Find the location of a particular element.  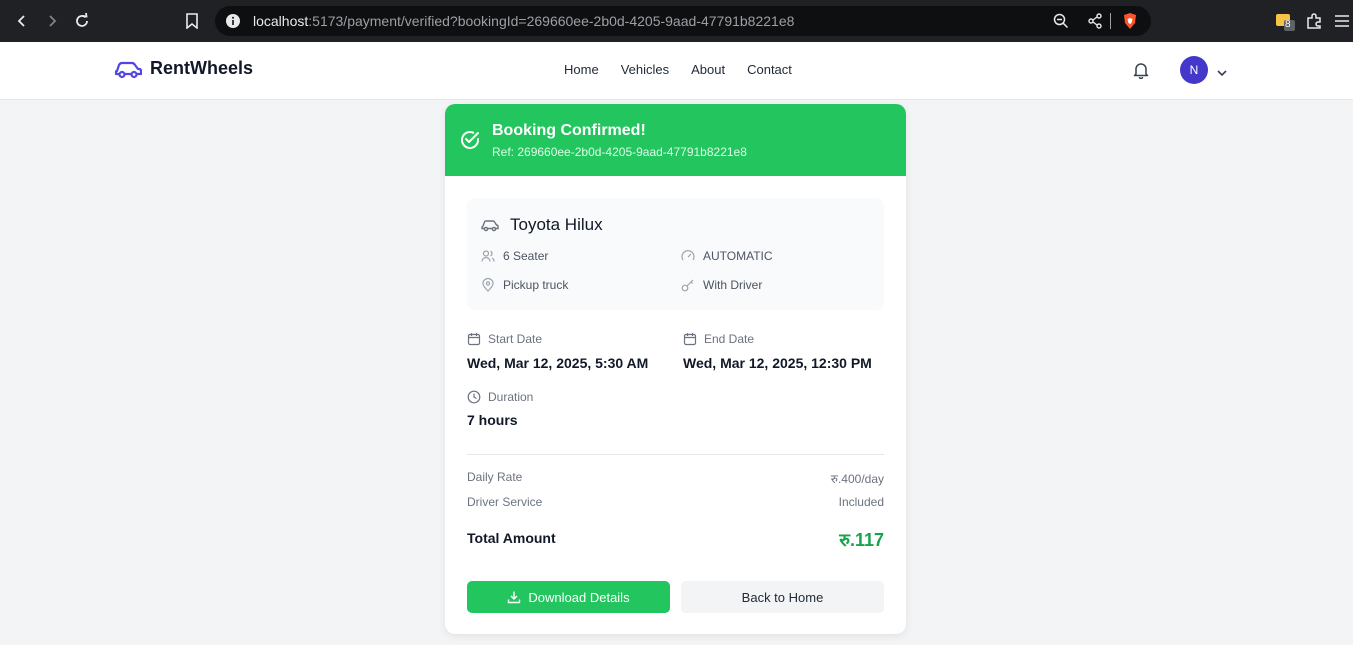

vehicle-name: Toyota Hilux is located at coordinates (556, 224).